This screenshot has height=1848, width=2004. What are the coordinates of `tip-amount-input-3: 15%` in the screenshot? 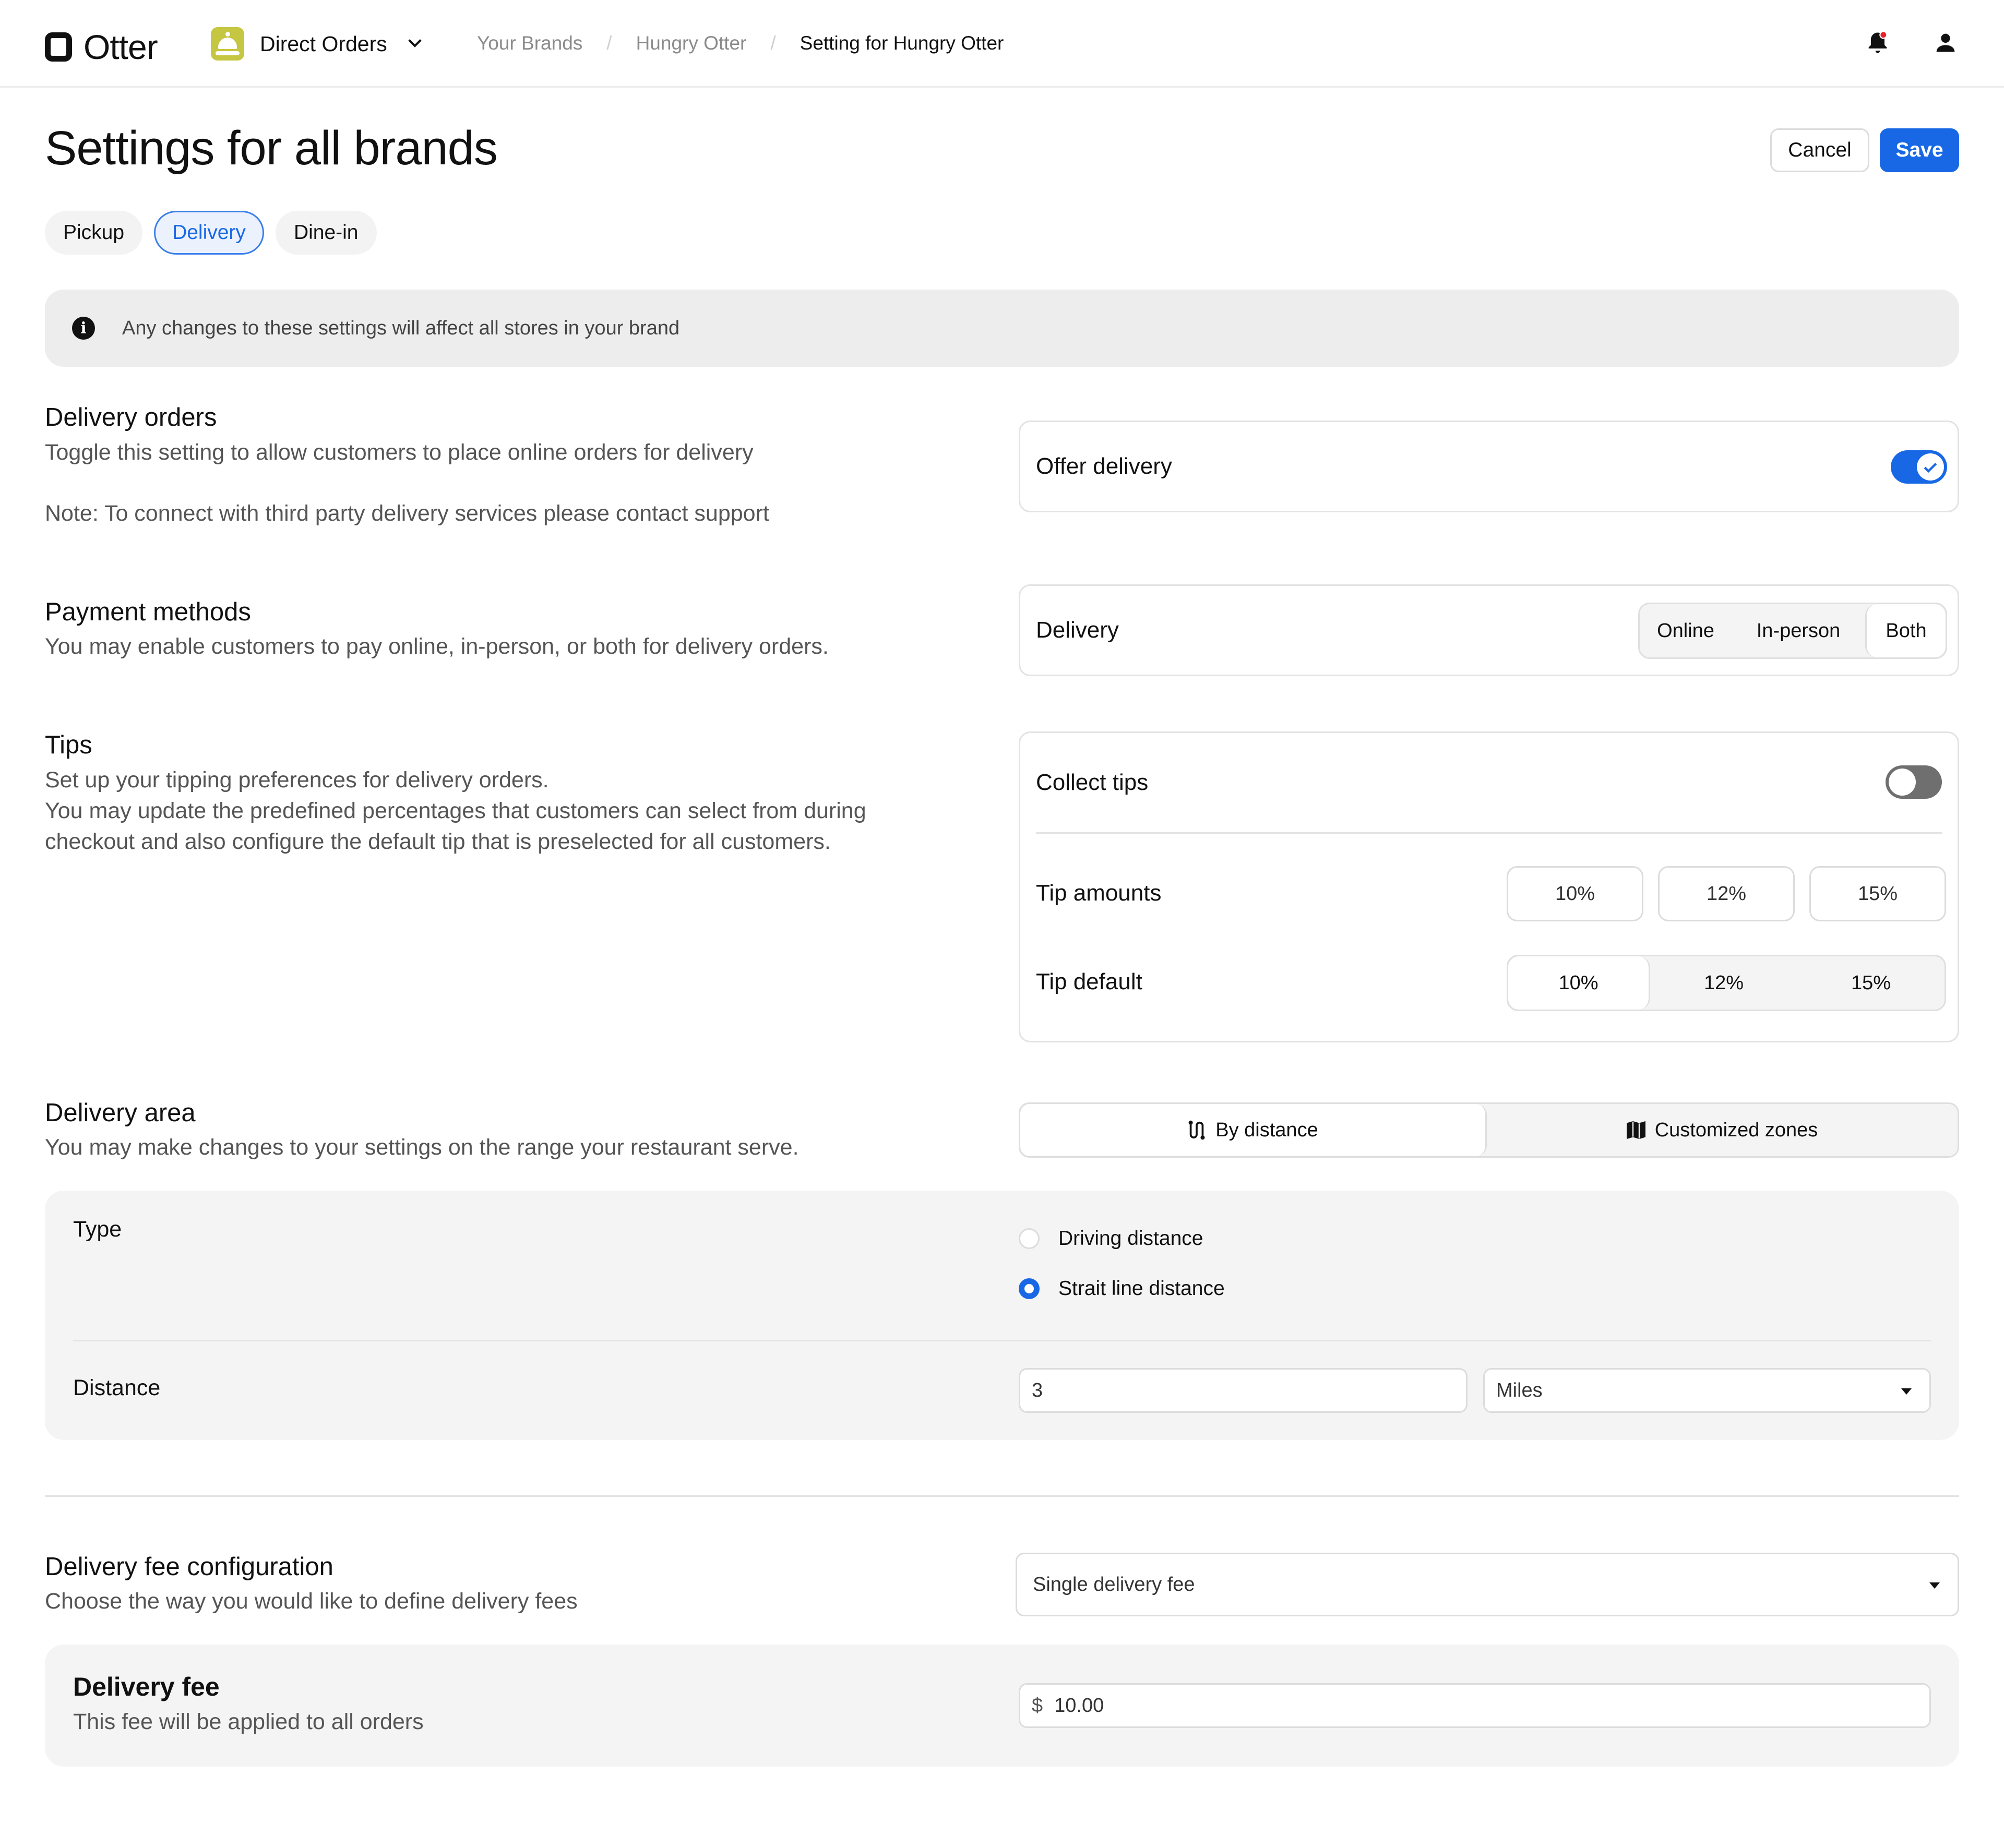 It's located at (1877, 893).